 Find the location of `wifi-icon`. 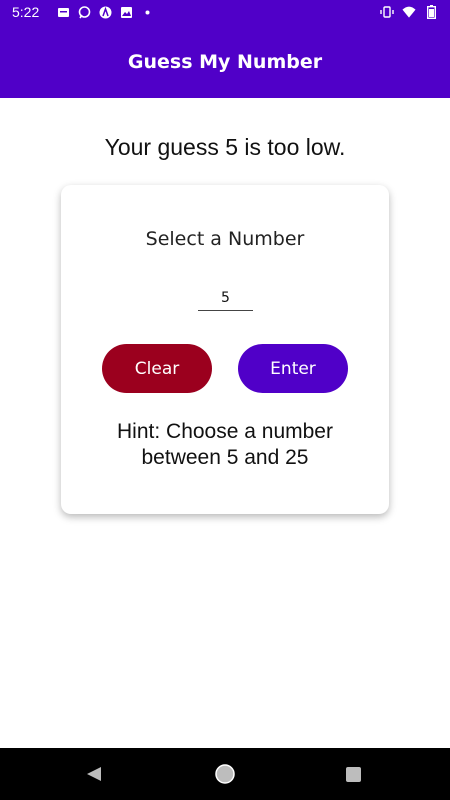

wifi-icon is located at coordinates (409, 12).